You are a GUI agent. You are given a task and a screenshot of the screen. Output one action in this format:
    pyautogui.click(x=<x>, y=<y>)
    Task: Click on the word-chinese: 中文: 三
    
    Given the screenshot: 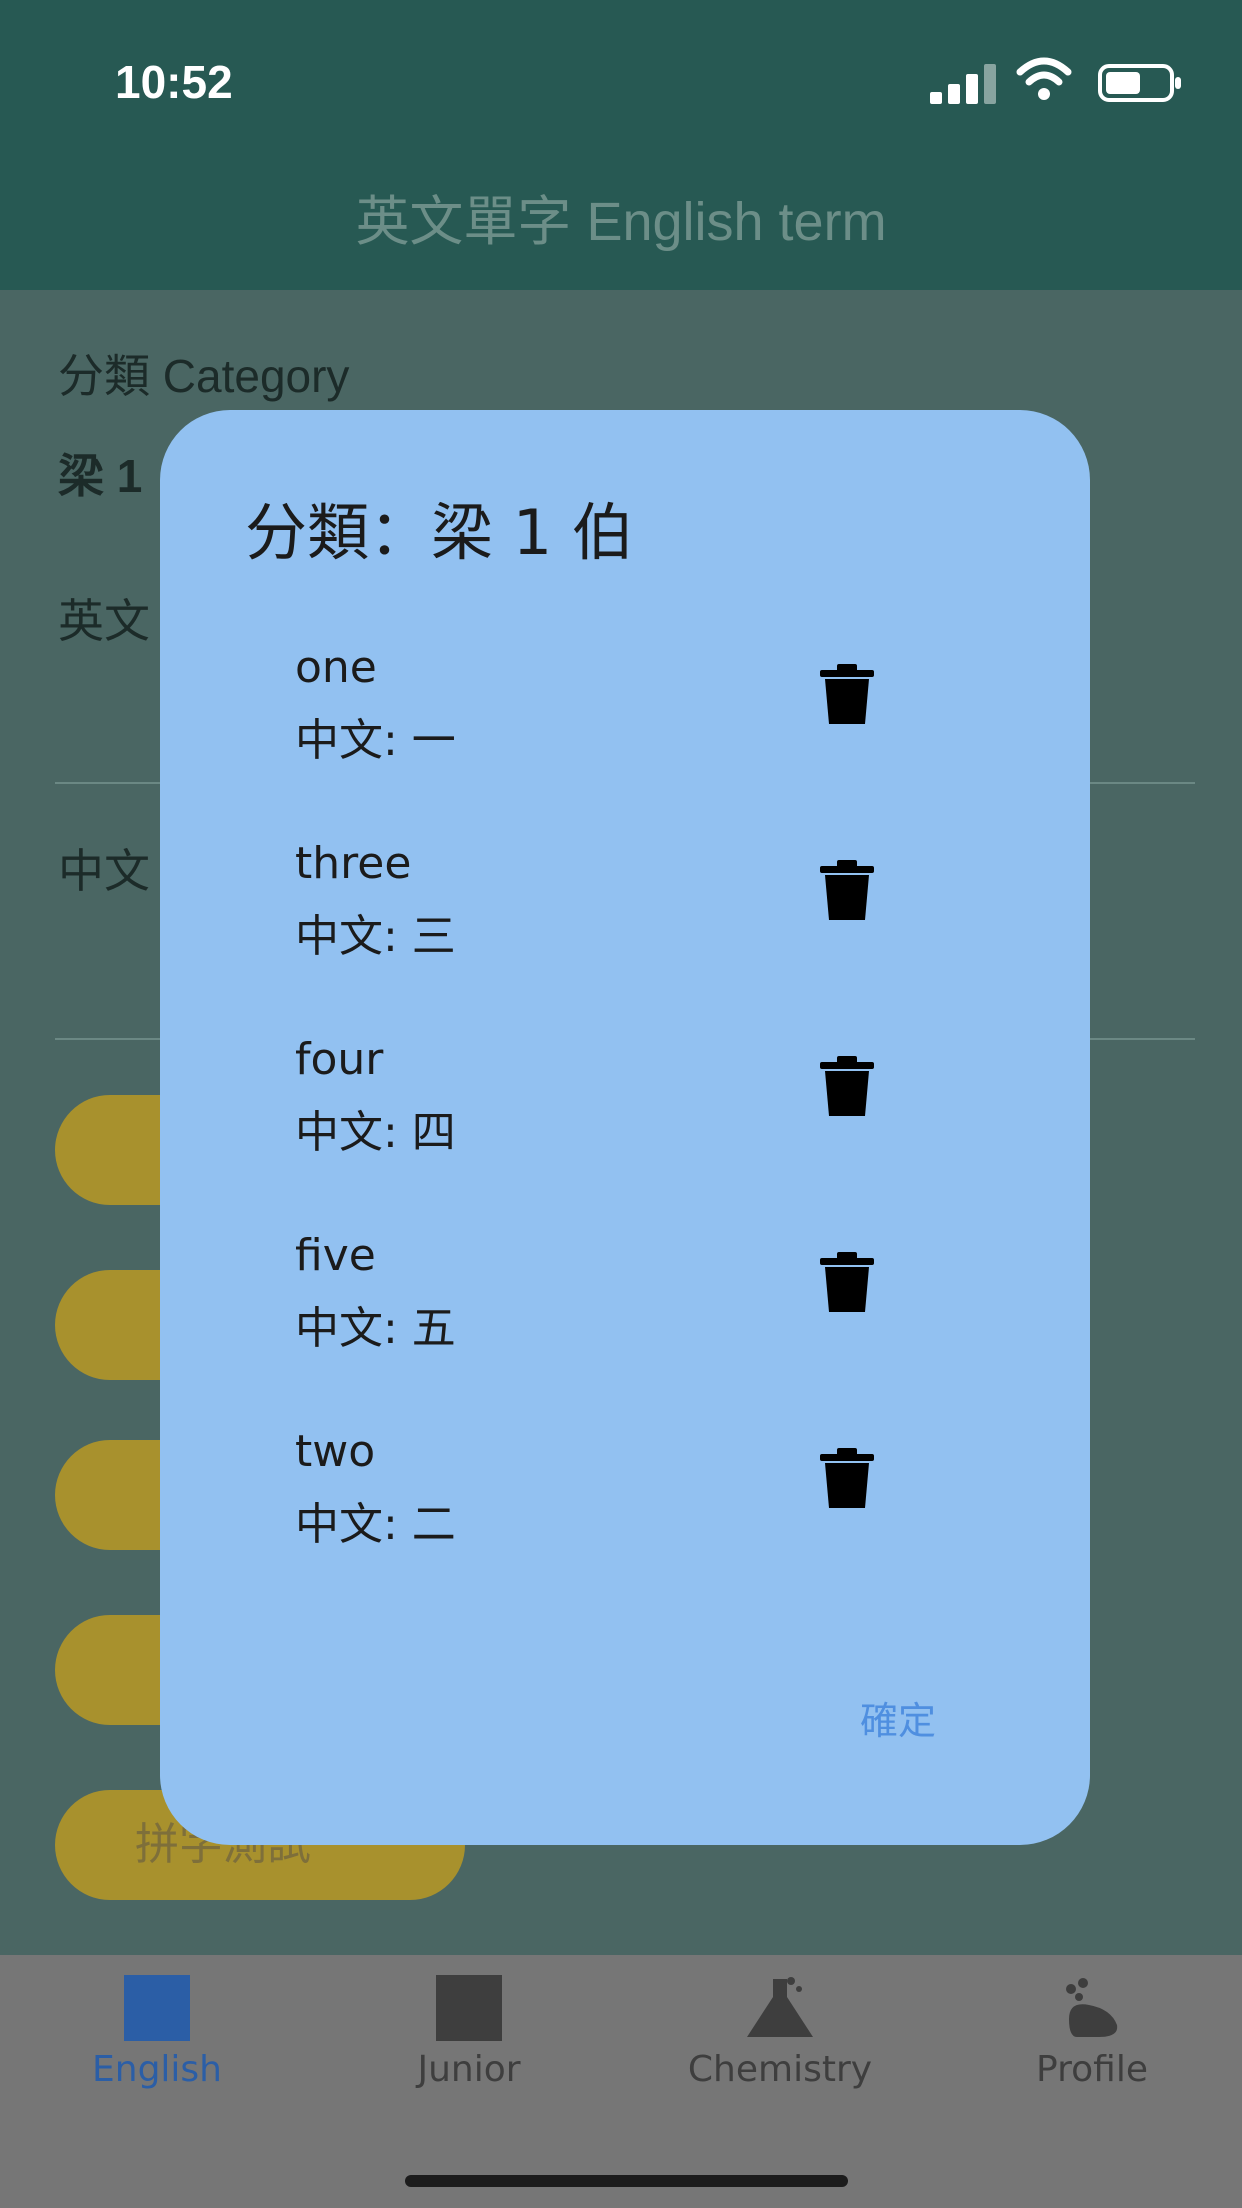 What is the action you would take?
    pyautogui.click(x=375, y=936)
    